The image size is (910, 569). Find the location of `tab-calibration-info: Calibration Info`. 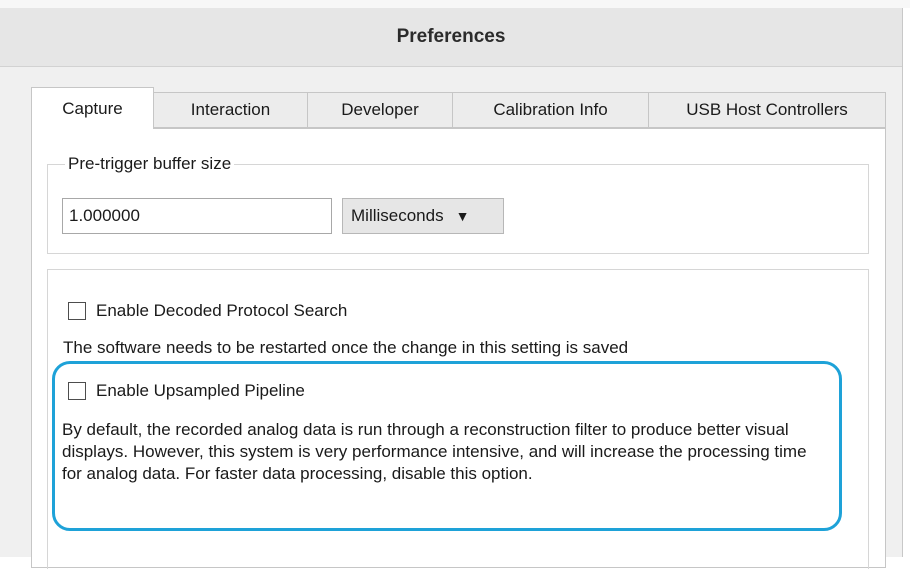

tab-calibration-info: Calibration Info is located at coordinates (551, 110).